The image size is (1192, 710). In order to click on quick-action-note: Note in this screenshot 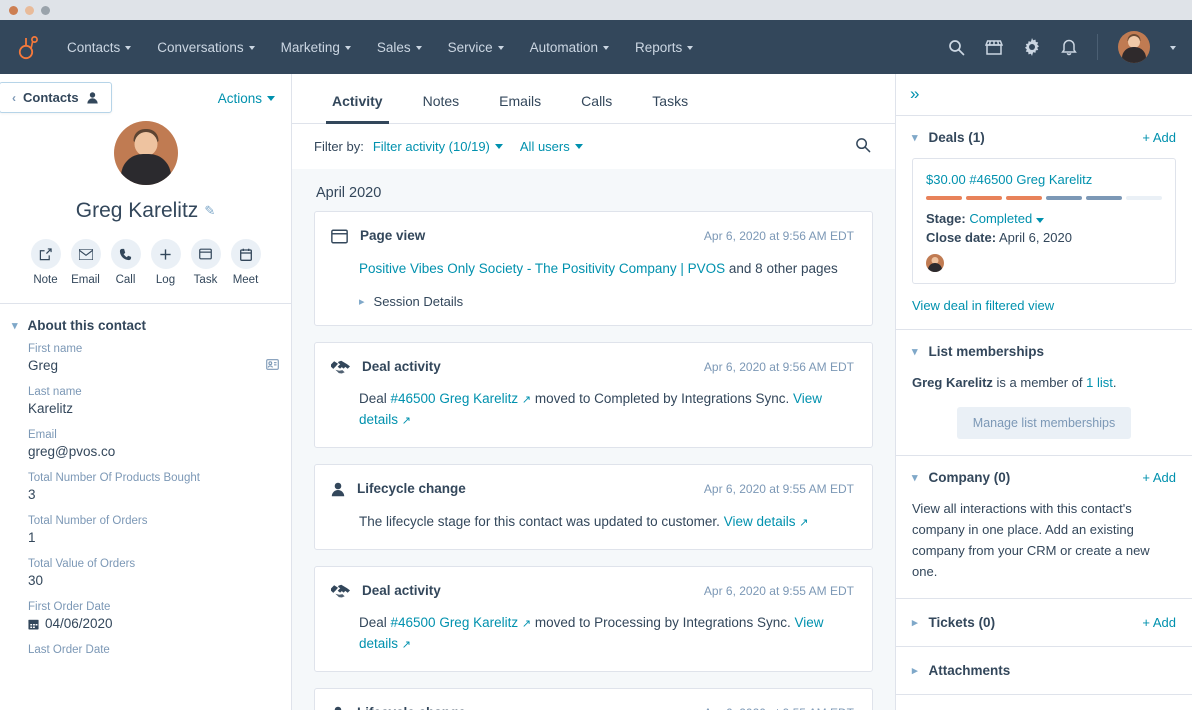, I will do `click(45, 262)`.